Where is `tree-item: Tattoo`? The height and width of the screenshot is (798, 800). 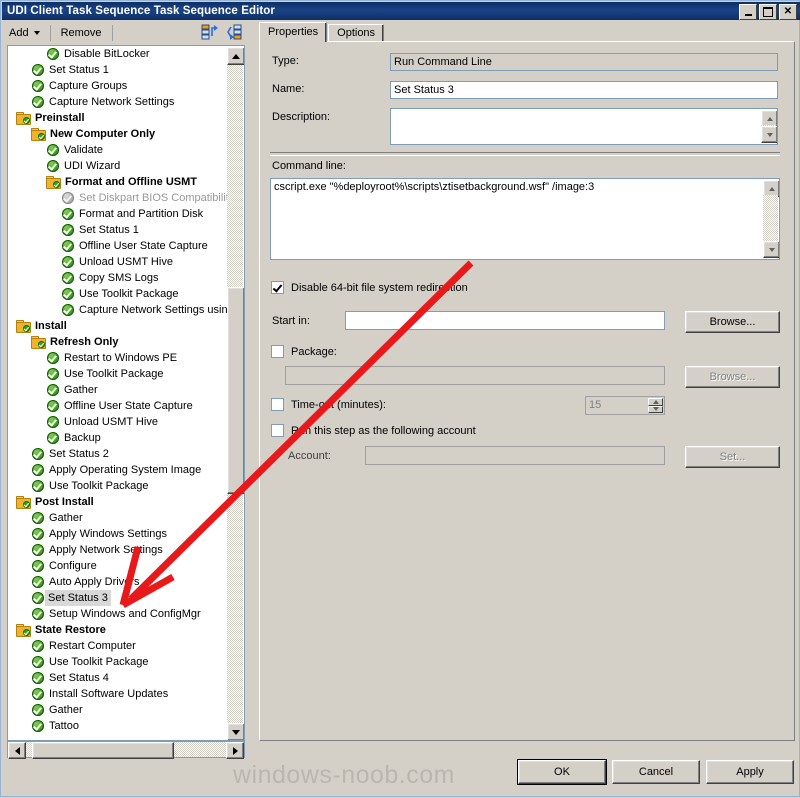
tree-item: Tattoo is located at coordinates (118, 726).